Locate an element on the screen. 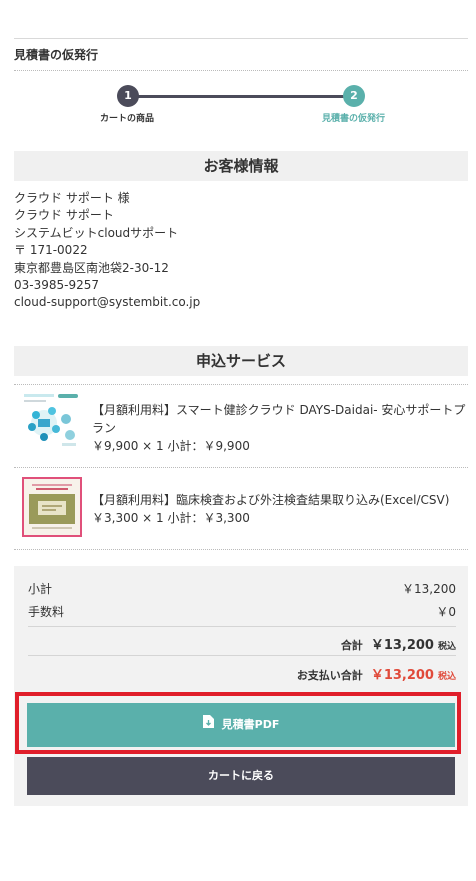 This screenshot has width=476, height=881. payment-total-label: お支払い合計 is located at coordinates (329, 675).